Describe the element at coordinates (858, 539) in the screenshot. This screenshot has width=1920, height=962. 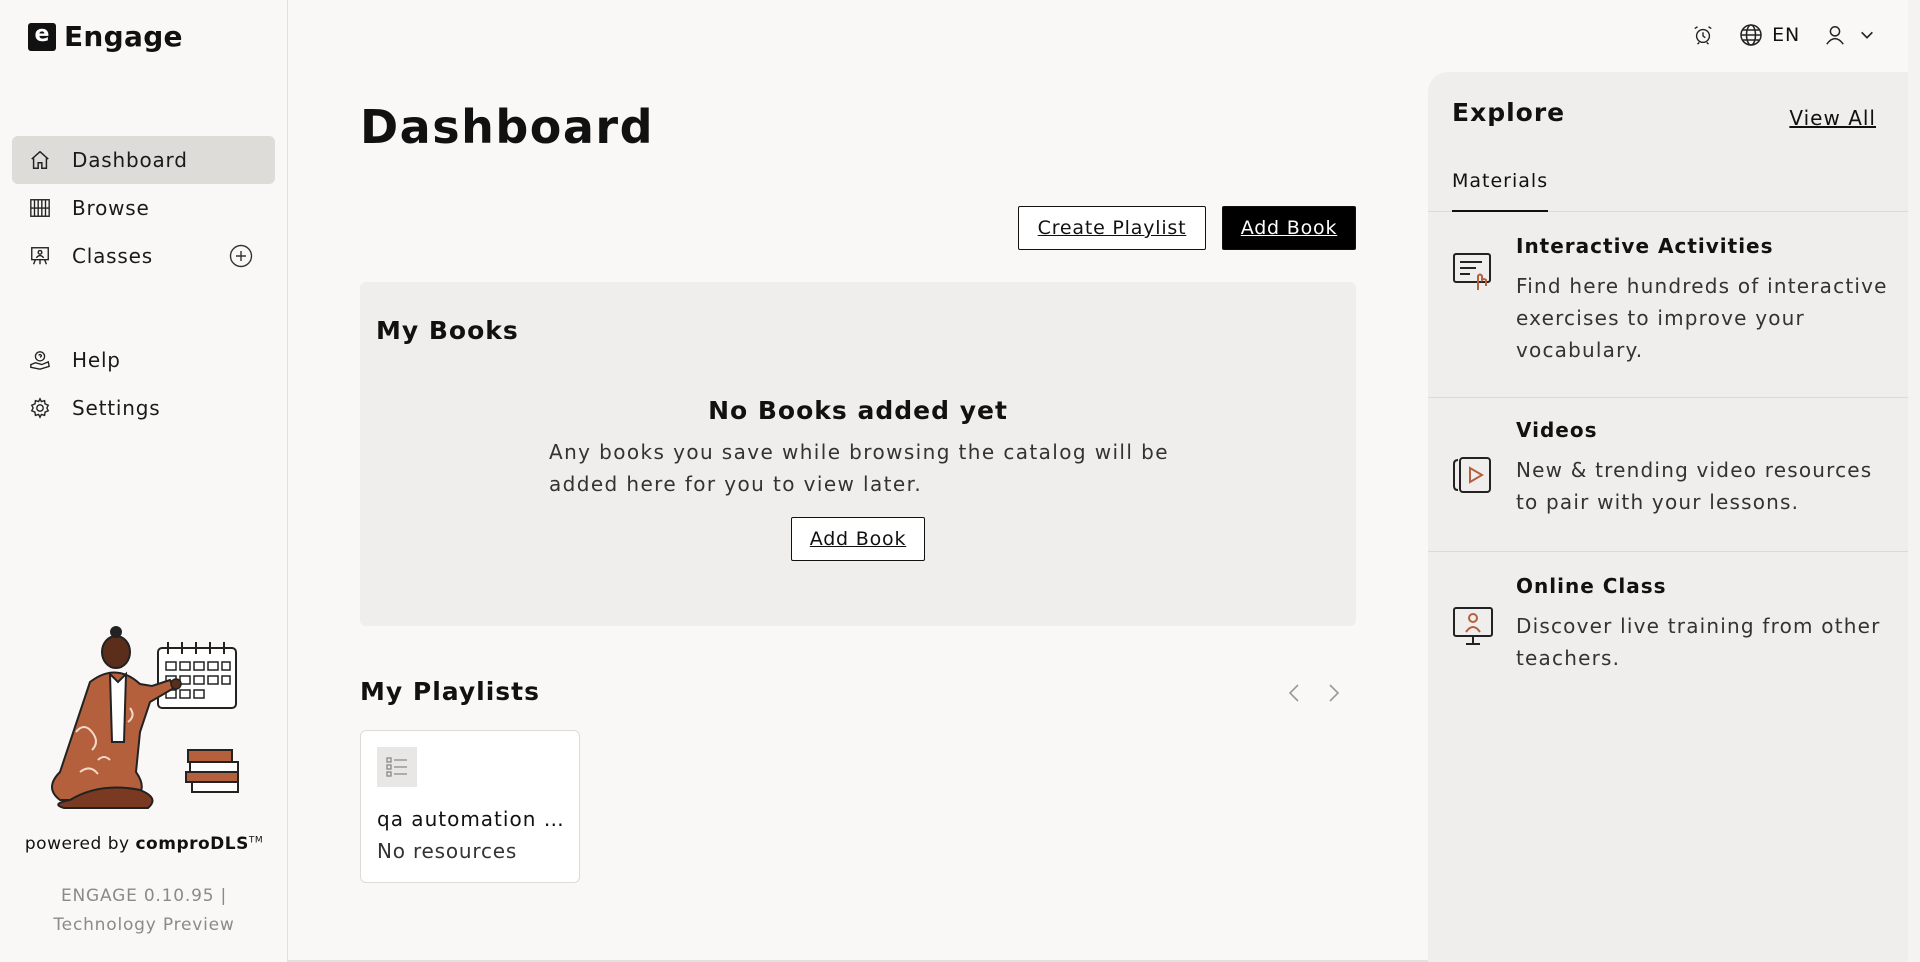
I see `empty-add-book-button: Add Book` at that location.